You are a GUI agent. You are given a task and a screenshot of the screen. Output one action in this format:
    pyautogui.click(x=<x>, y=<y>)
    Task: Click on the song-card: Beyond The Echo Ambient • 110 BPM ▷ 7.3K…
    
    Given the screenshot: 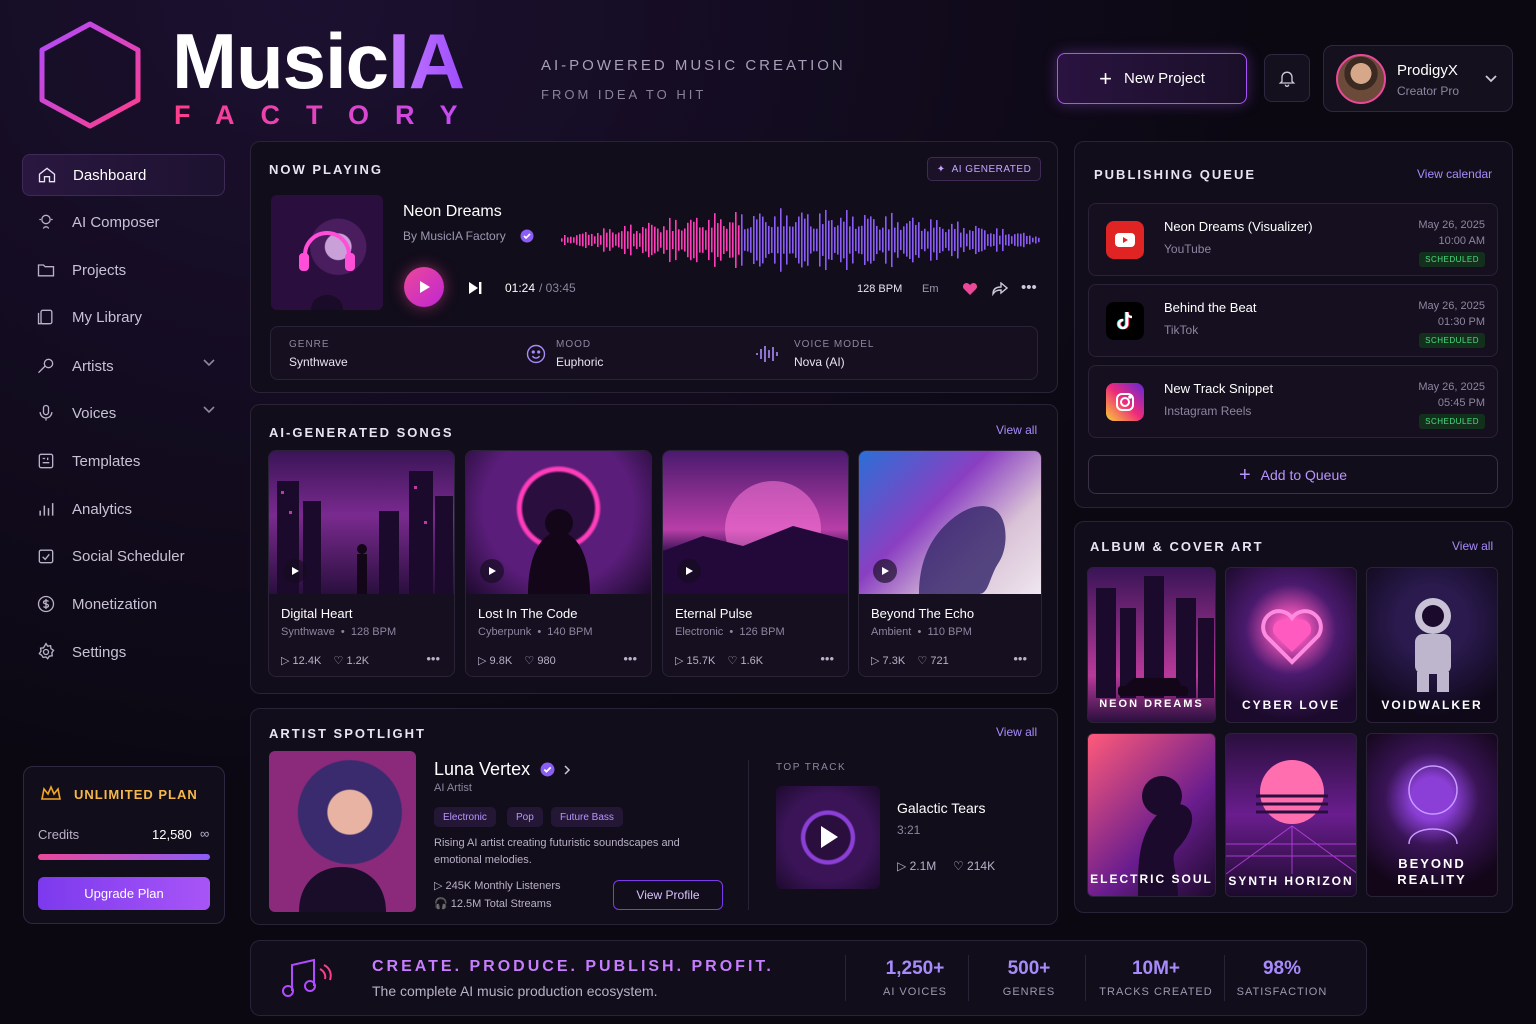 What is the action you would take?
    pyautogui.click(x=950, y=563)
    